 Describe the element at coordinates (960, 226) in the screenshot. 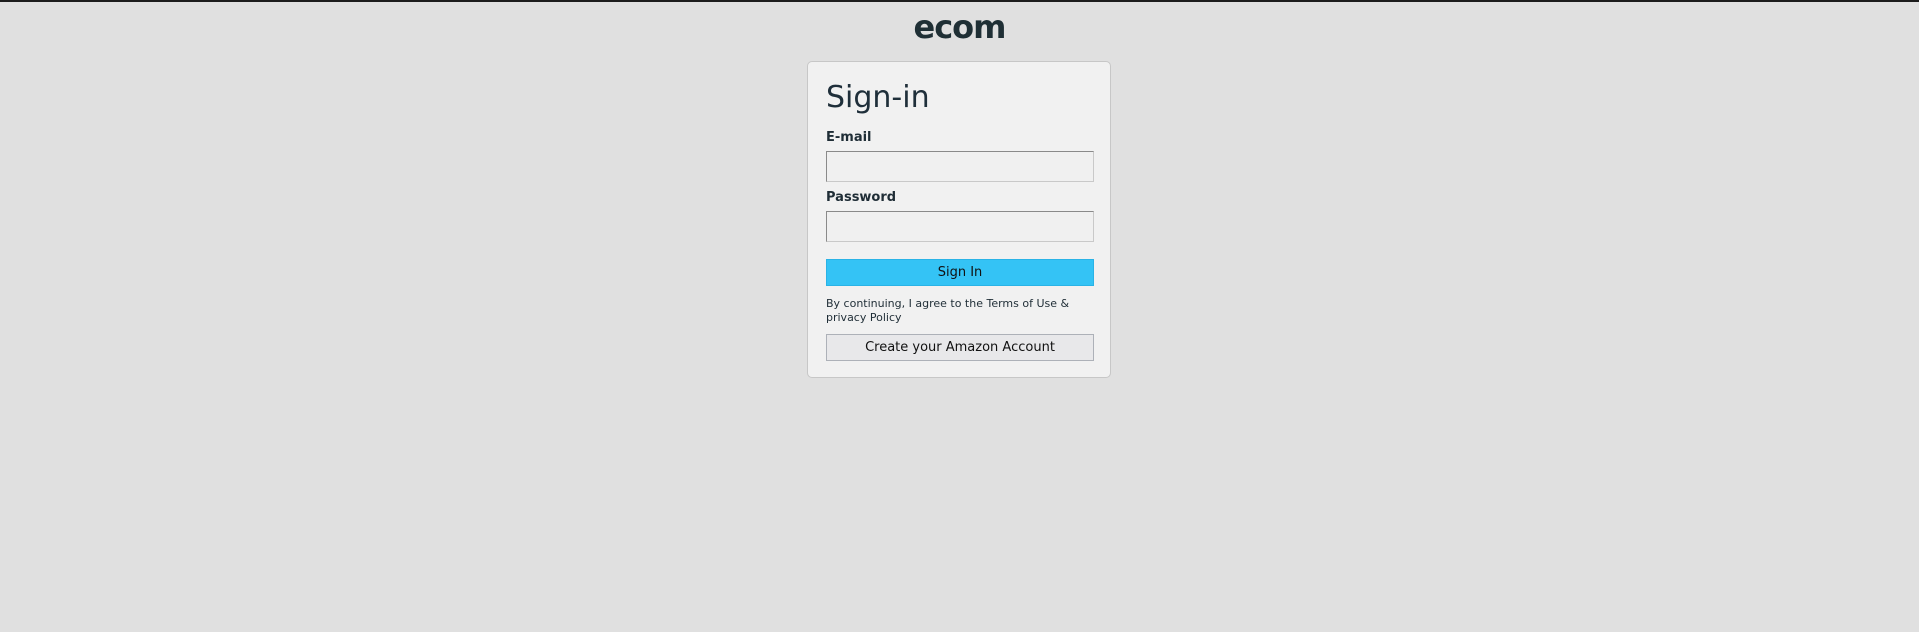

I see `password-field` at that location.